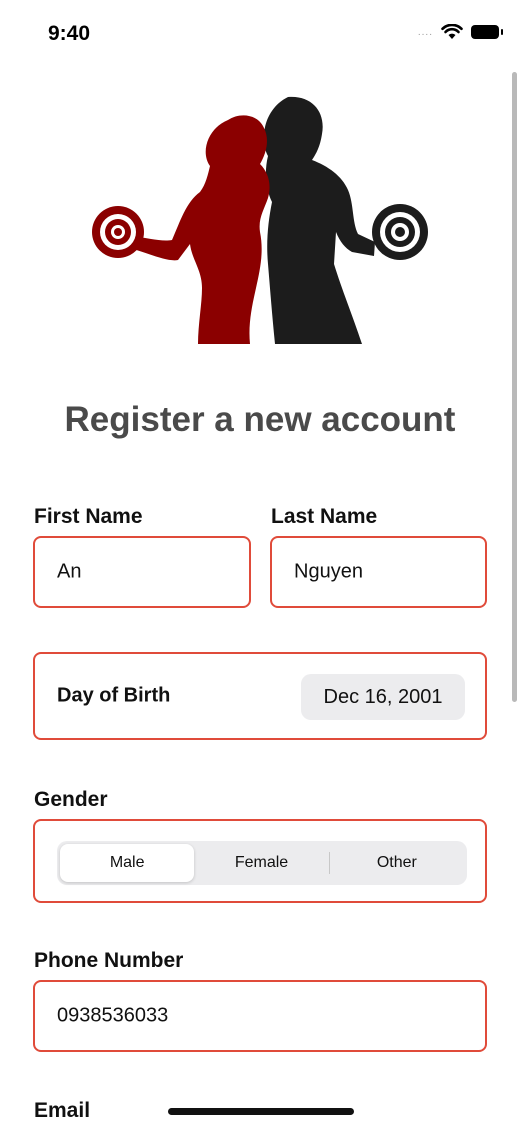  I want to click on gender-field: Male Female Other, so click(260, 861).